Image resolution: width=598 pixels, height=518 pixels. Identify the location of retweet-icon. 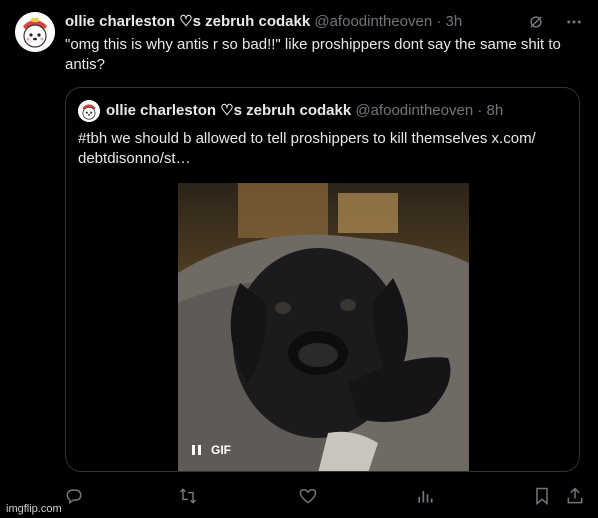
(188, 496).